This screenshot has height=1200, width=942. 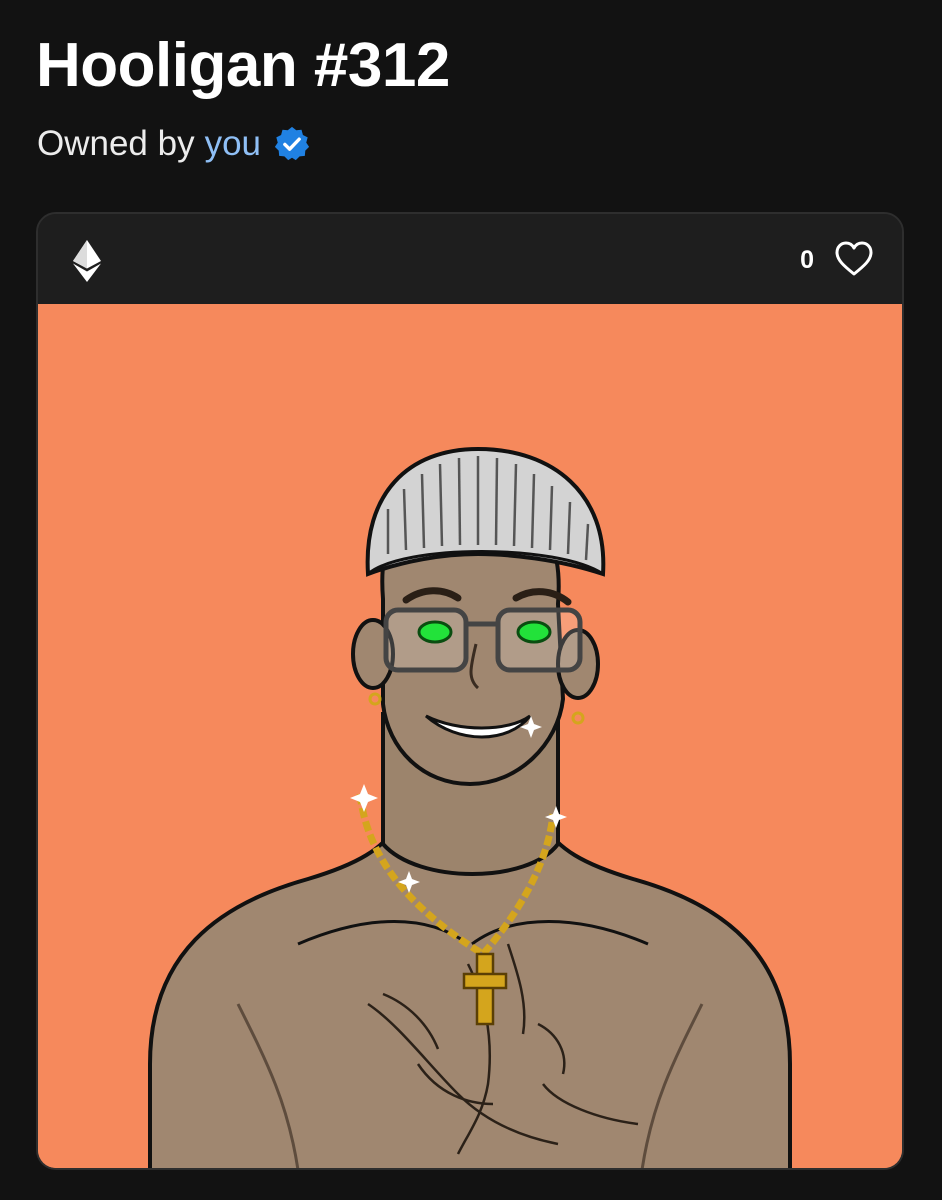 I want to click on verified-badge-icon, so click(x=292, y=144).